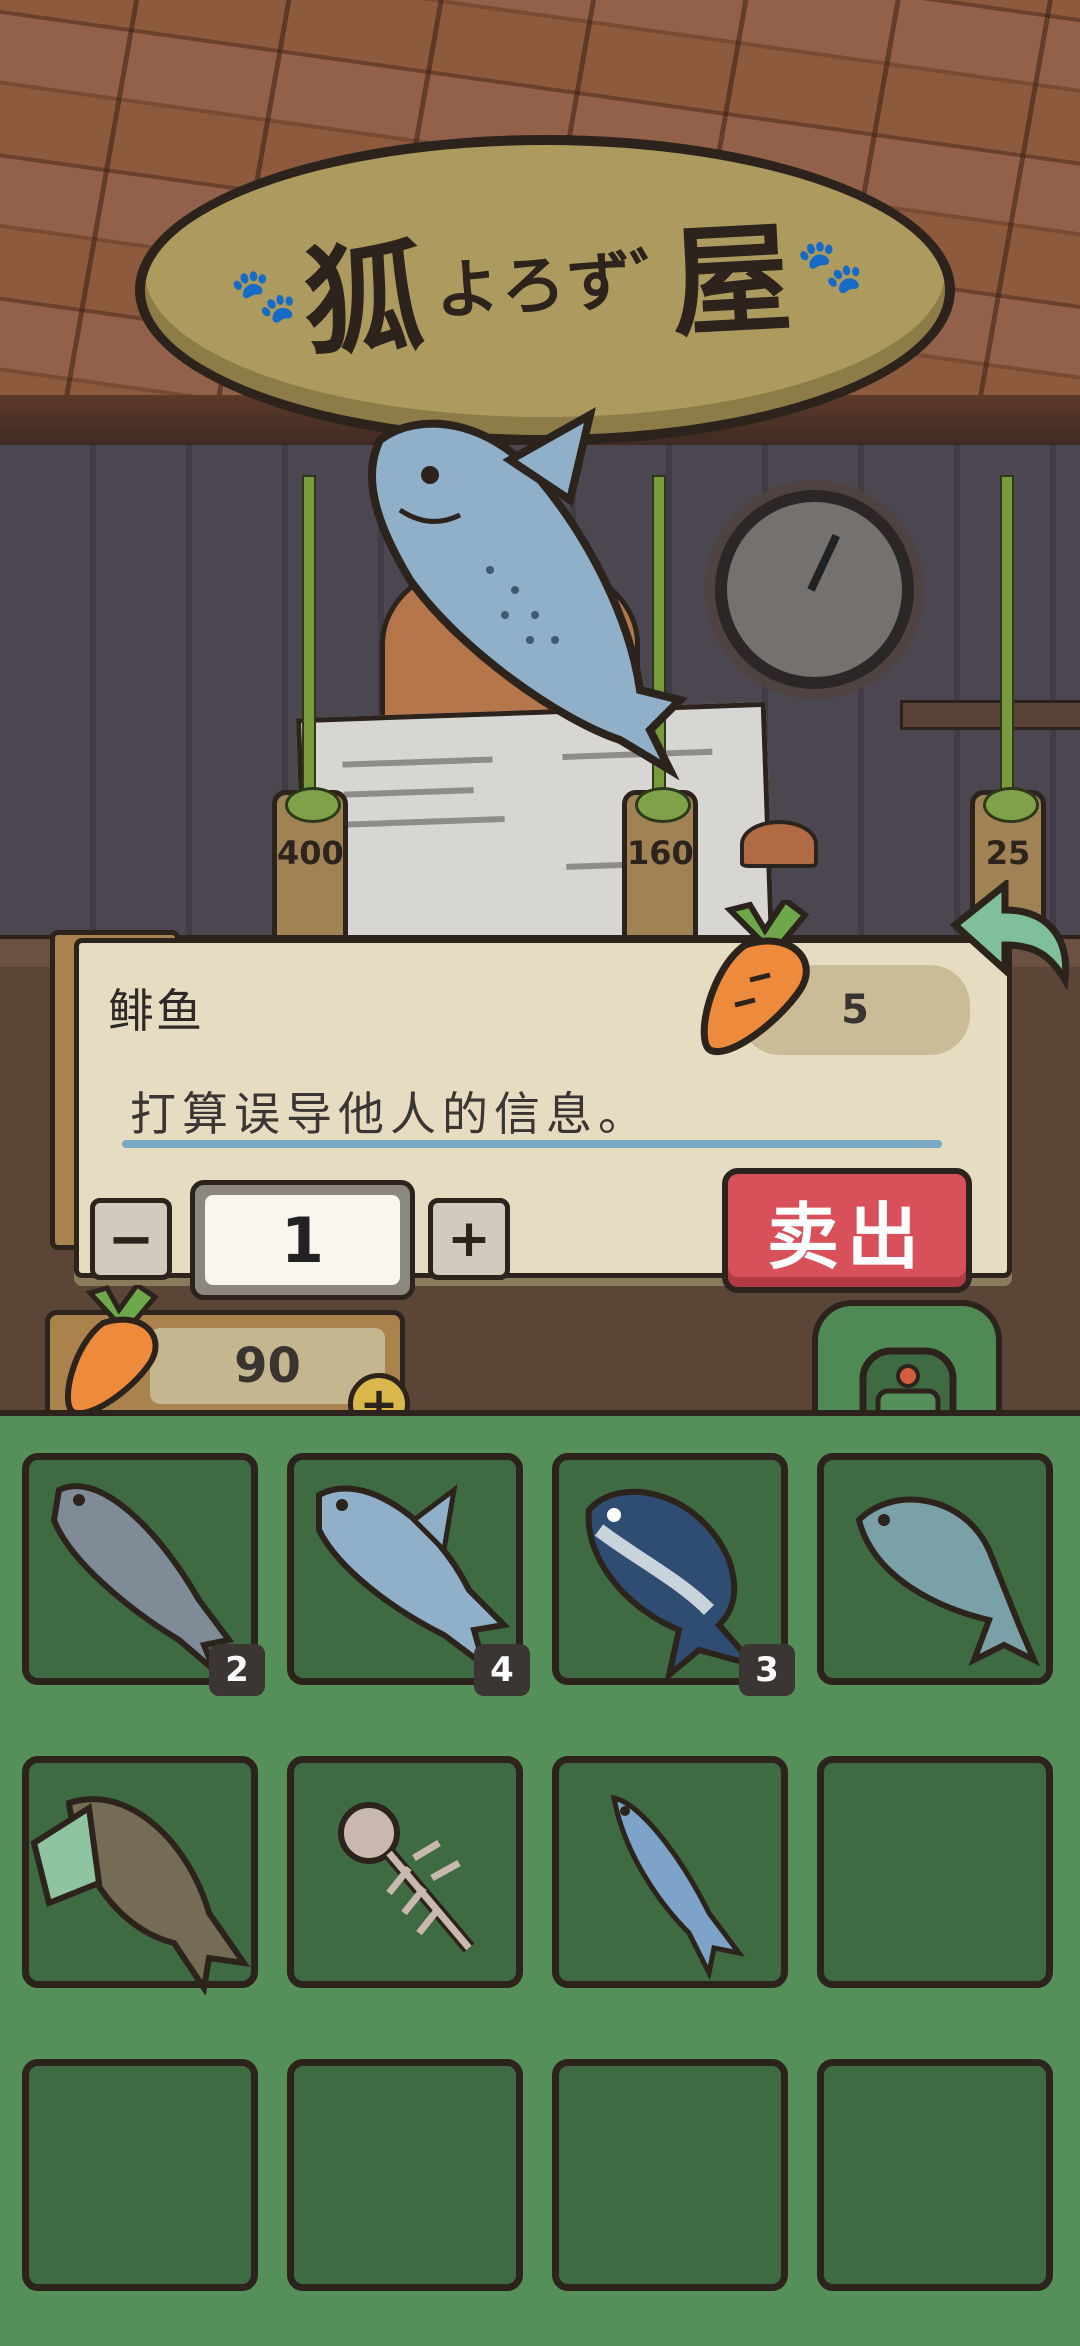  I want to click on item-count-badge: 3, so click(767, 1670).